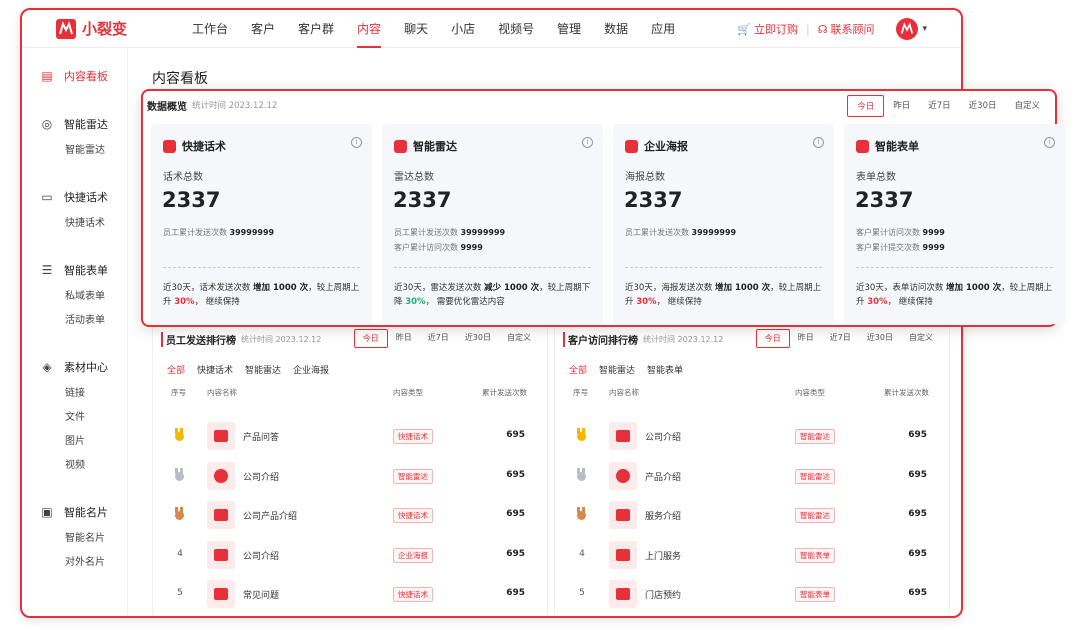  I want to click on card-label: 表单总数, so click(876, 177).